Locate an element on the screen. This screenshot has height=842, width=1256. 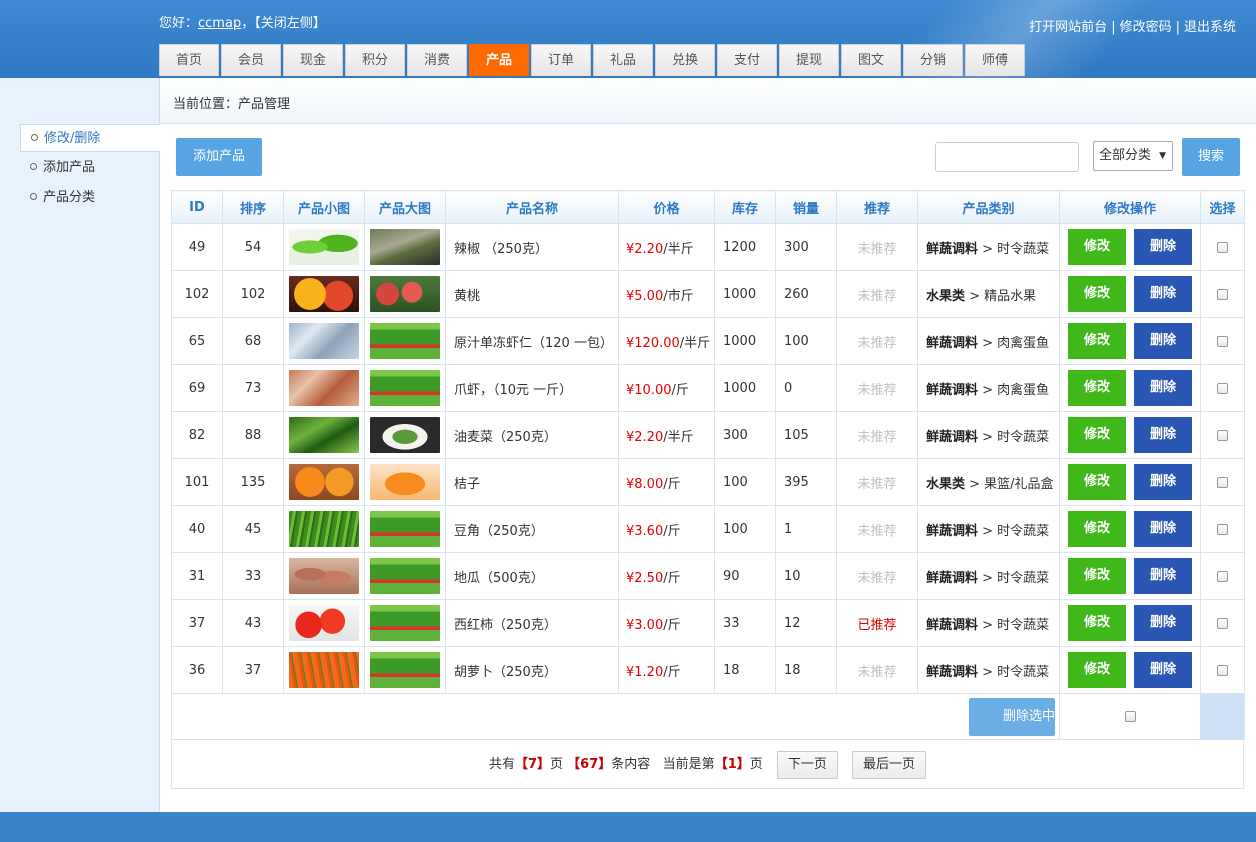
recommend-status: 已推荐 is located at coordinates (876, 625).